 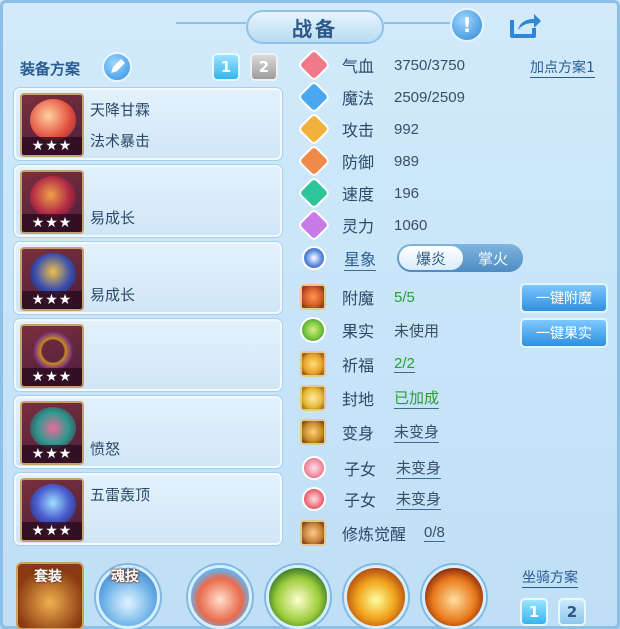 I want to click on stat-row-hp: 气血 3750/3750, so click(x=381, y=65).